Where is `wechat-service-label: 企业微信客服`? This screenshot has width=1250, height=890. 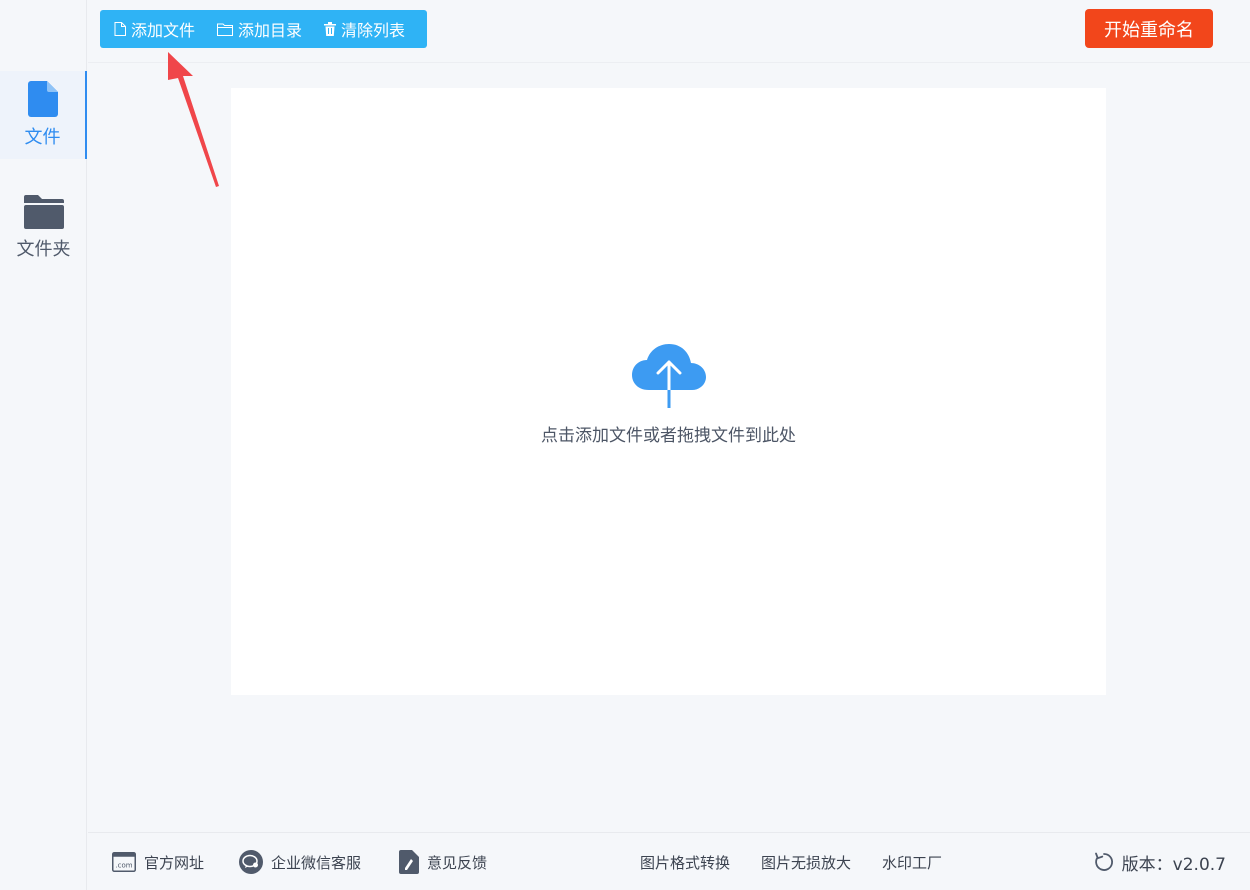
wechat-service-label: 企业微信客服 is located at coordinates (316, 862).